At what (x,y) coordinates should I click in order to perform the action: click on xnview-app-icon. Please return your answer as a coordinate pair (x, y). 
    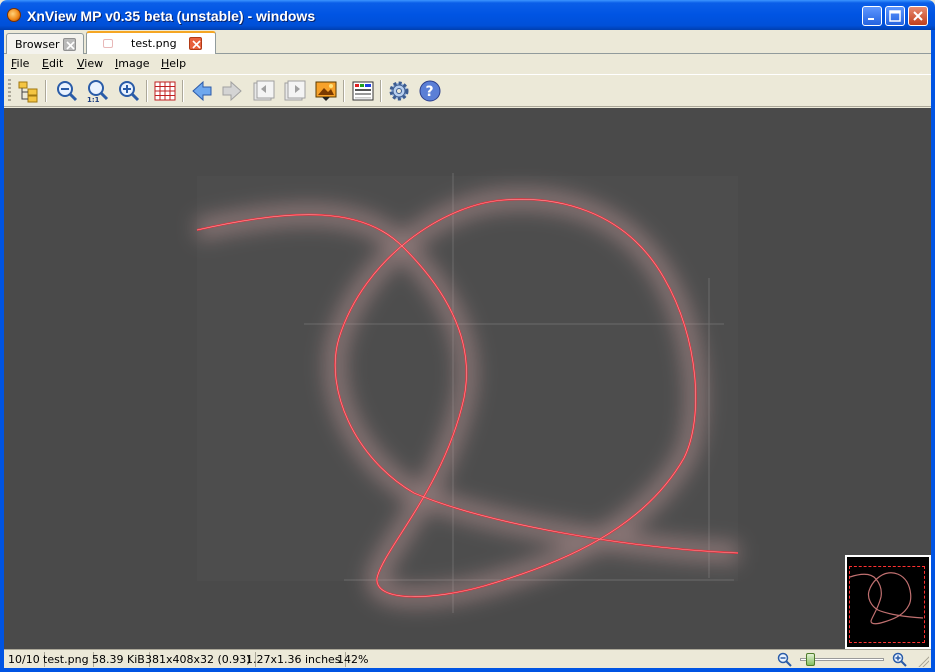
    Looking at the image, I should click on (14, 15).